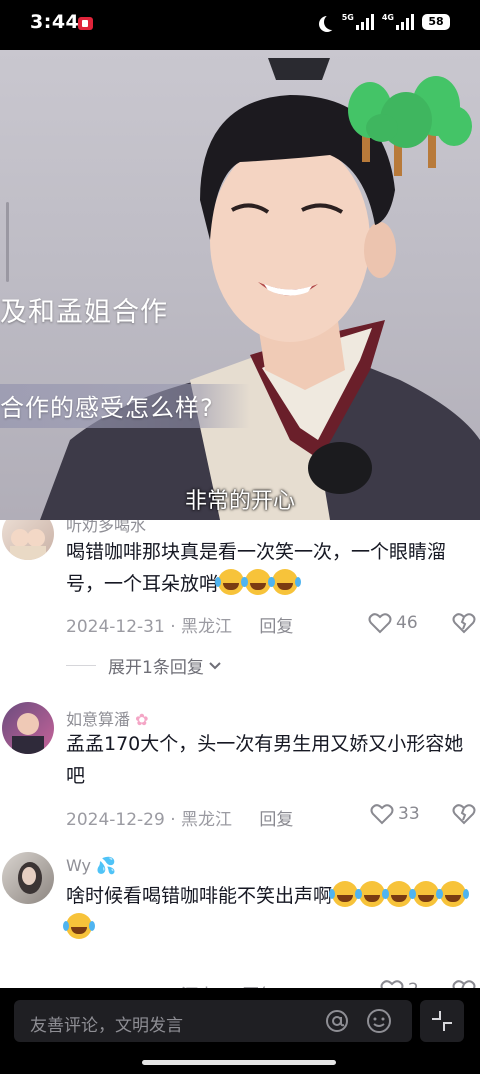  What do you see at coordinates (379, 1021) in the screenshot?
I see `emoji-smile-icon` at bounding box center [379, 1021].